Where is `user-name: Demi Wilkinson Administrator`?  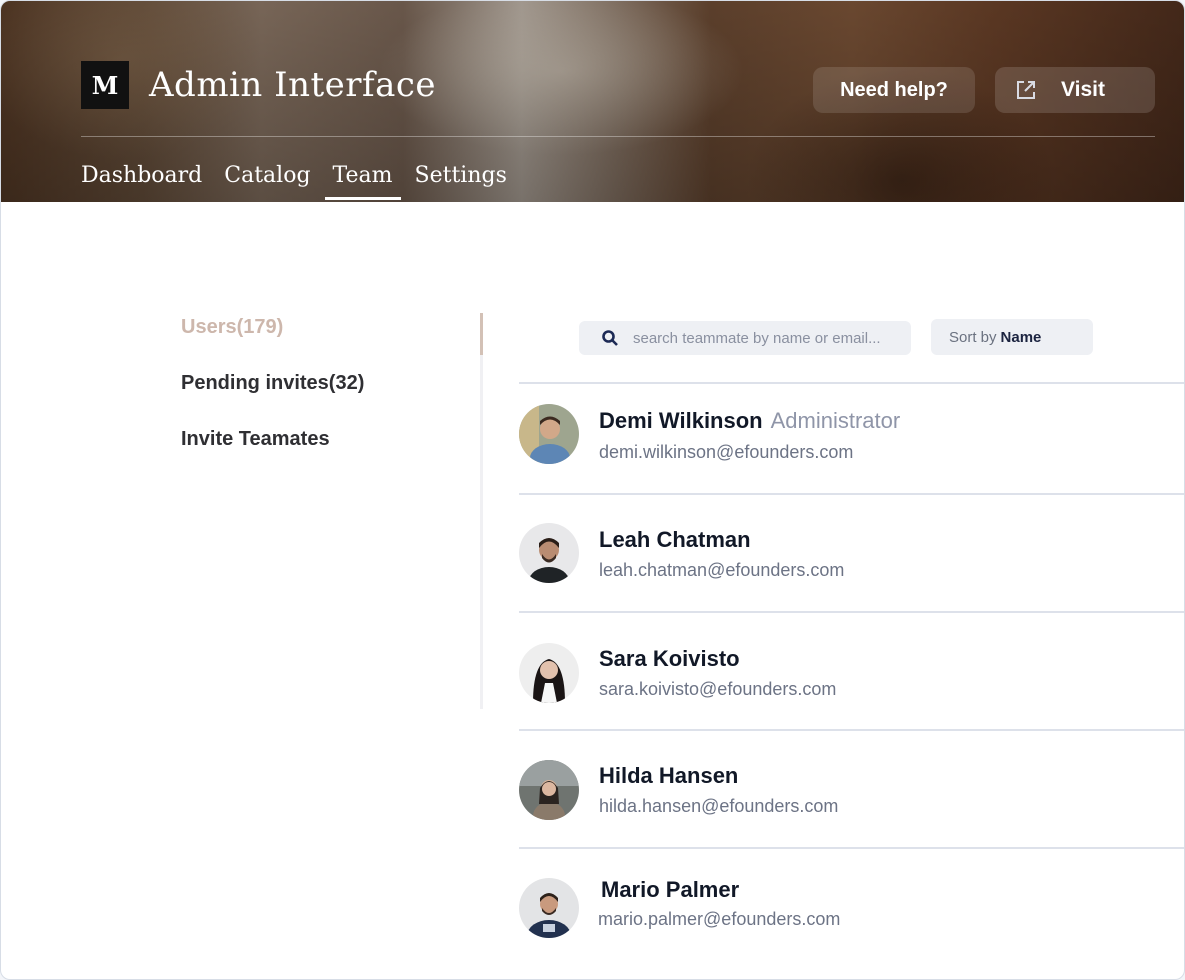
user-name: Demi Wilkinson Administrator is located at coordinates (750, 420).